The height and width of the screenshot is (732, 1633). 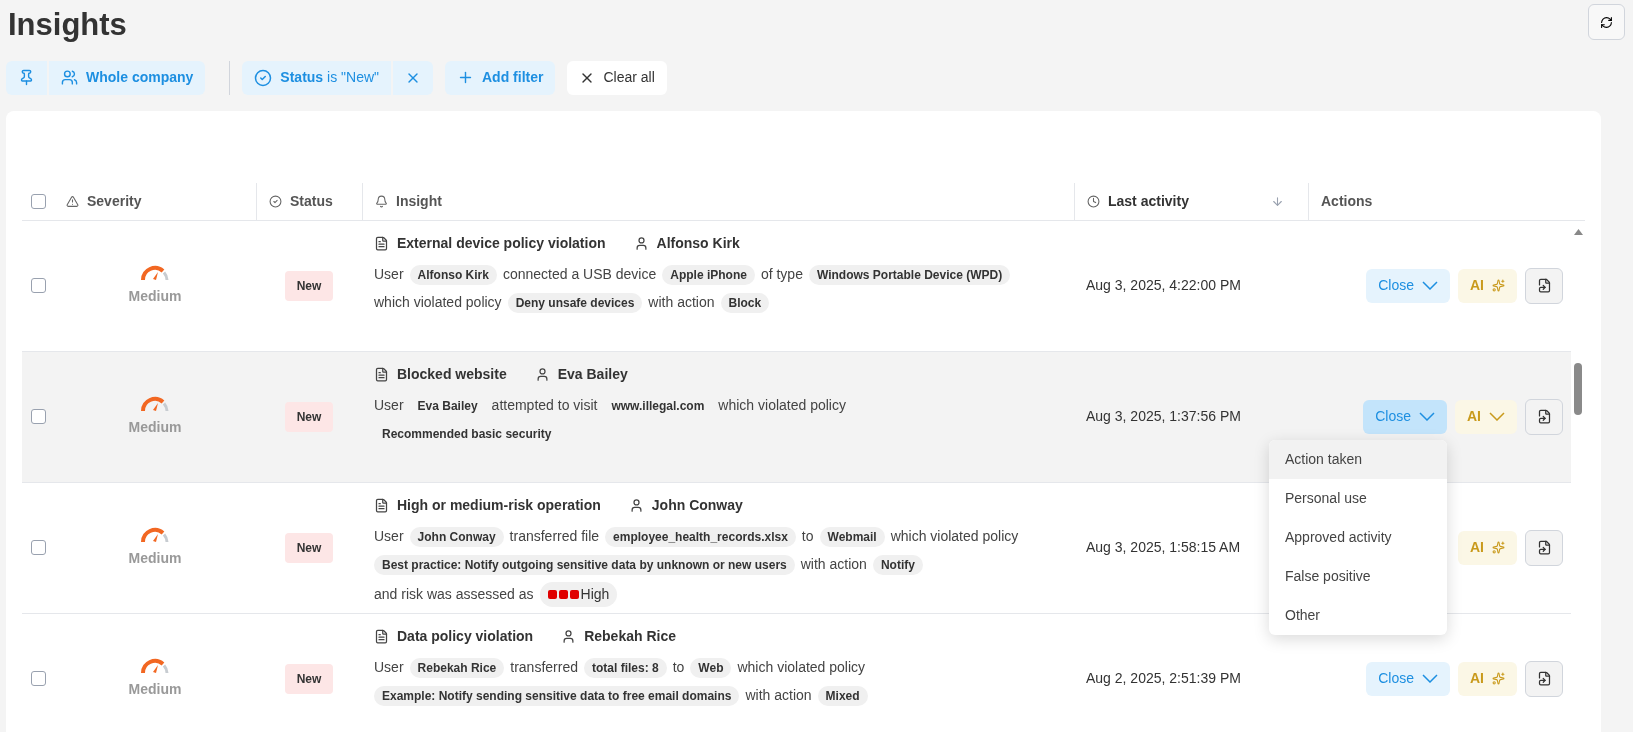 What do you see at coordinates (72, 201) in the screenshot?
I see `severity-column-icon` at bounding box center [72, 201].